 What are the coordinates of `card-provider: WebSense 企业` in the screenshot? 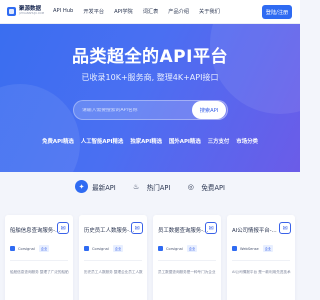 It's located at (253, 248).